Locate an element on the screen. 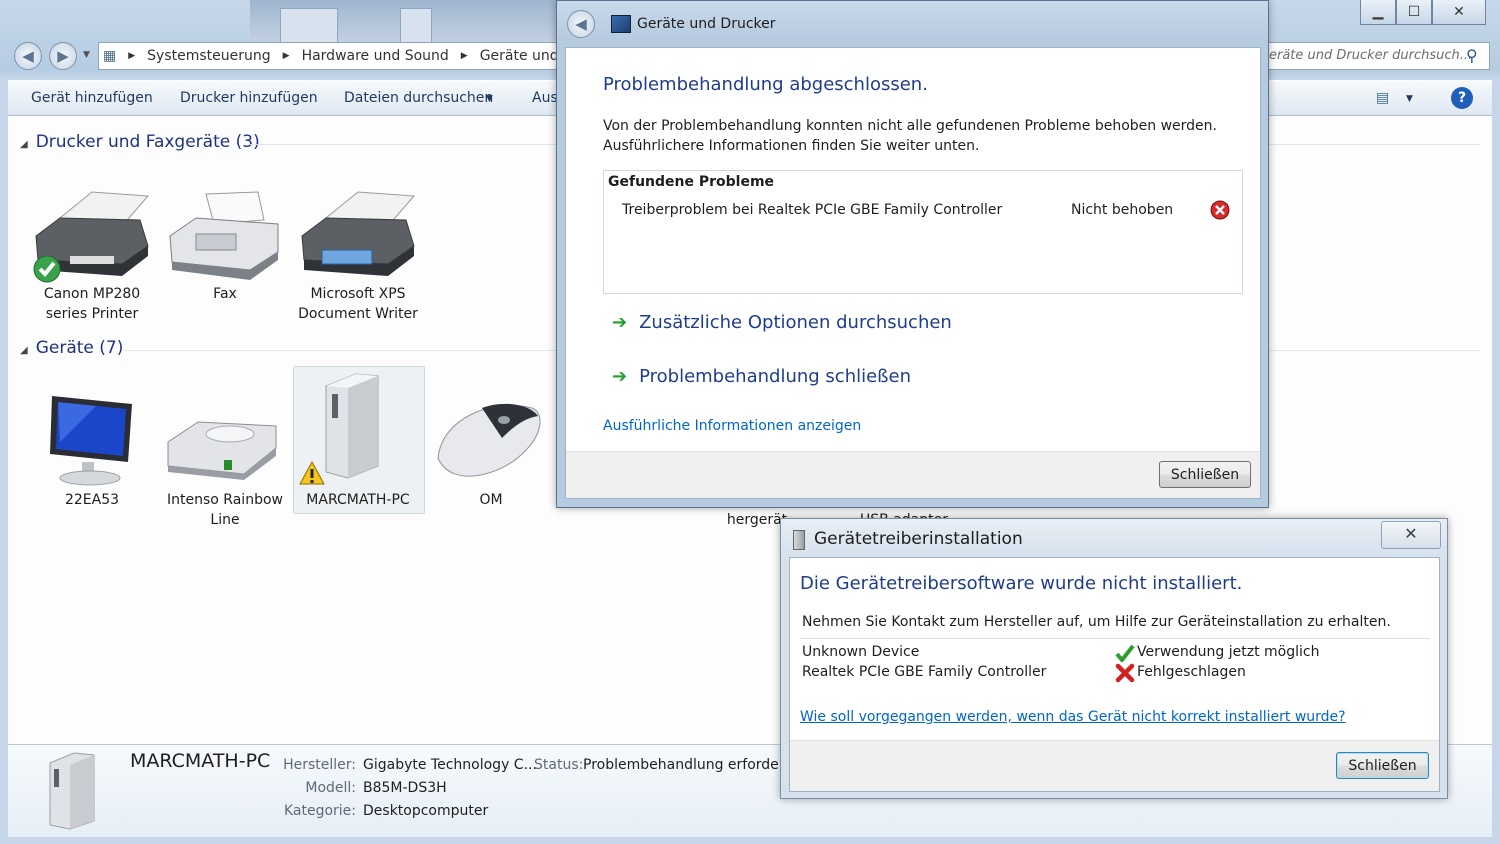 This screenshot has height=844, width=1500. model-key: Modell: is located at coordinates (330, 788).